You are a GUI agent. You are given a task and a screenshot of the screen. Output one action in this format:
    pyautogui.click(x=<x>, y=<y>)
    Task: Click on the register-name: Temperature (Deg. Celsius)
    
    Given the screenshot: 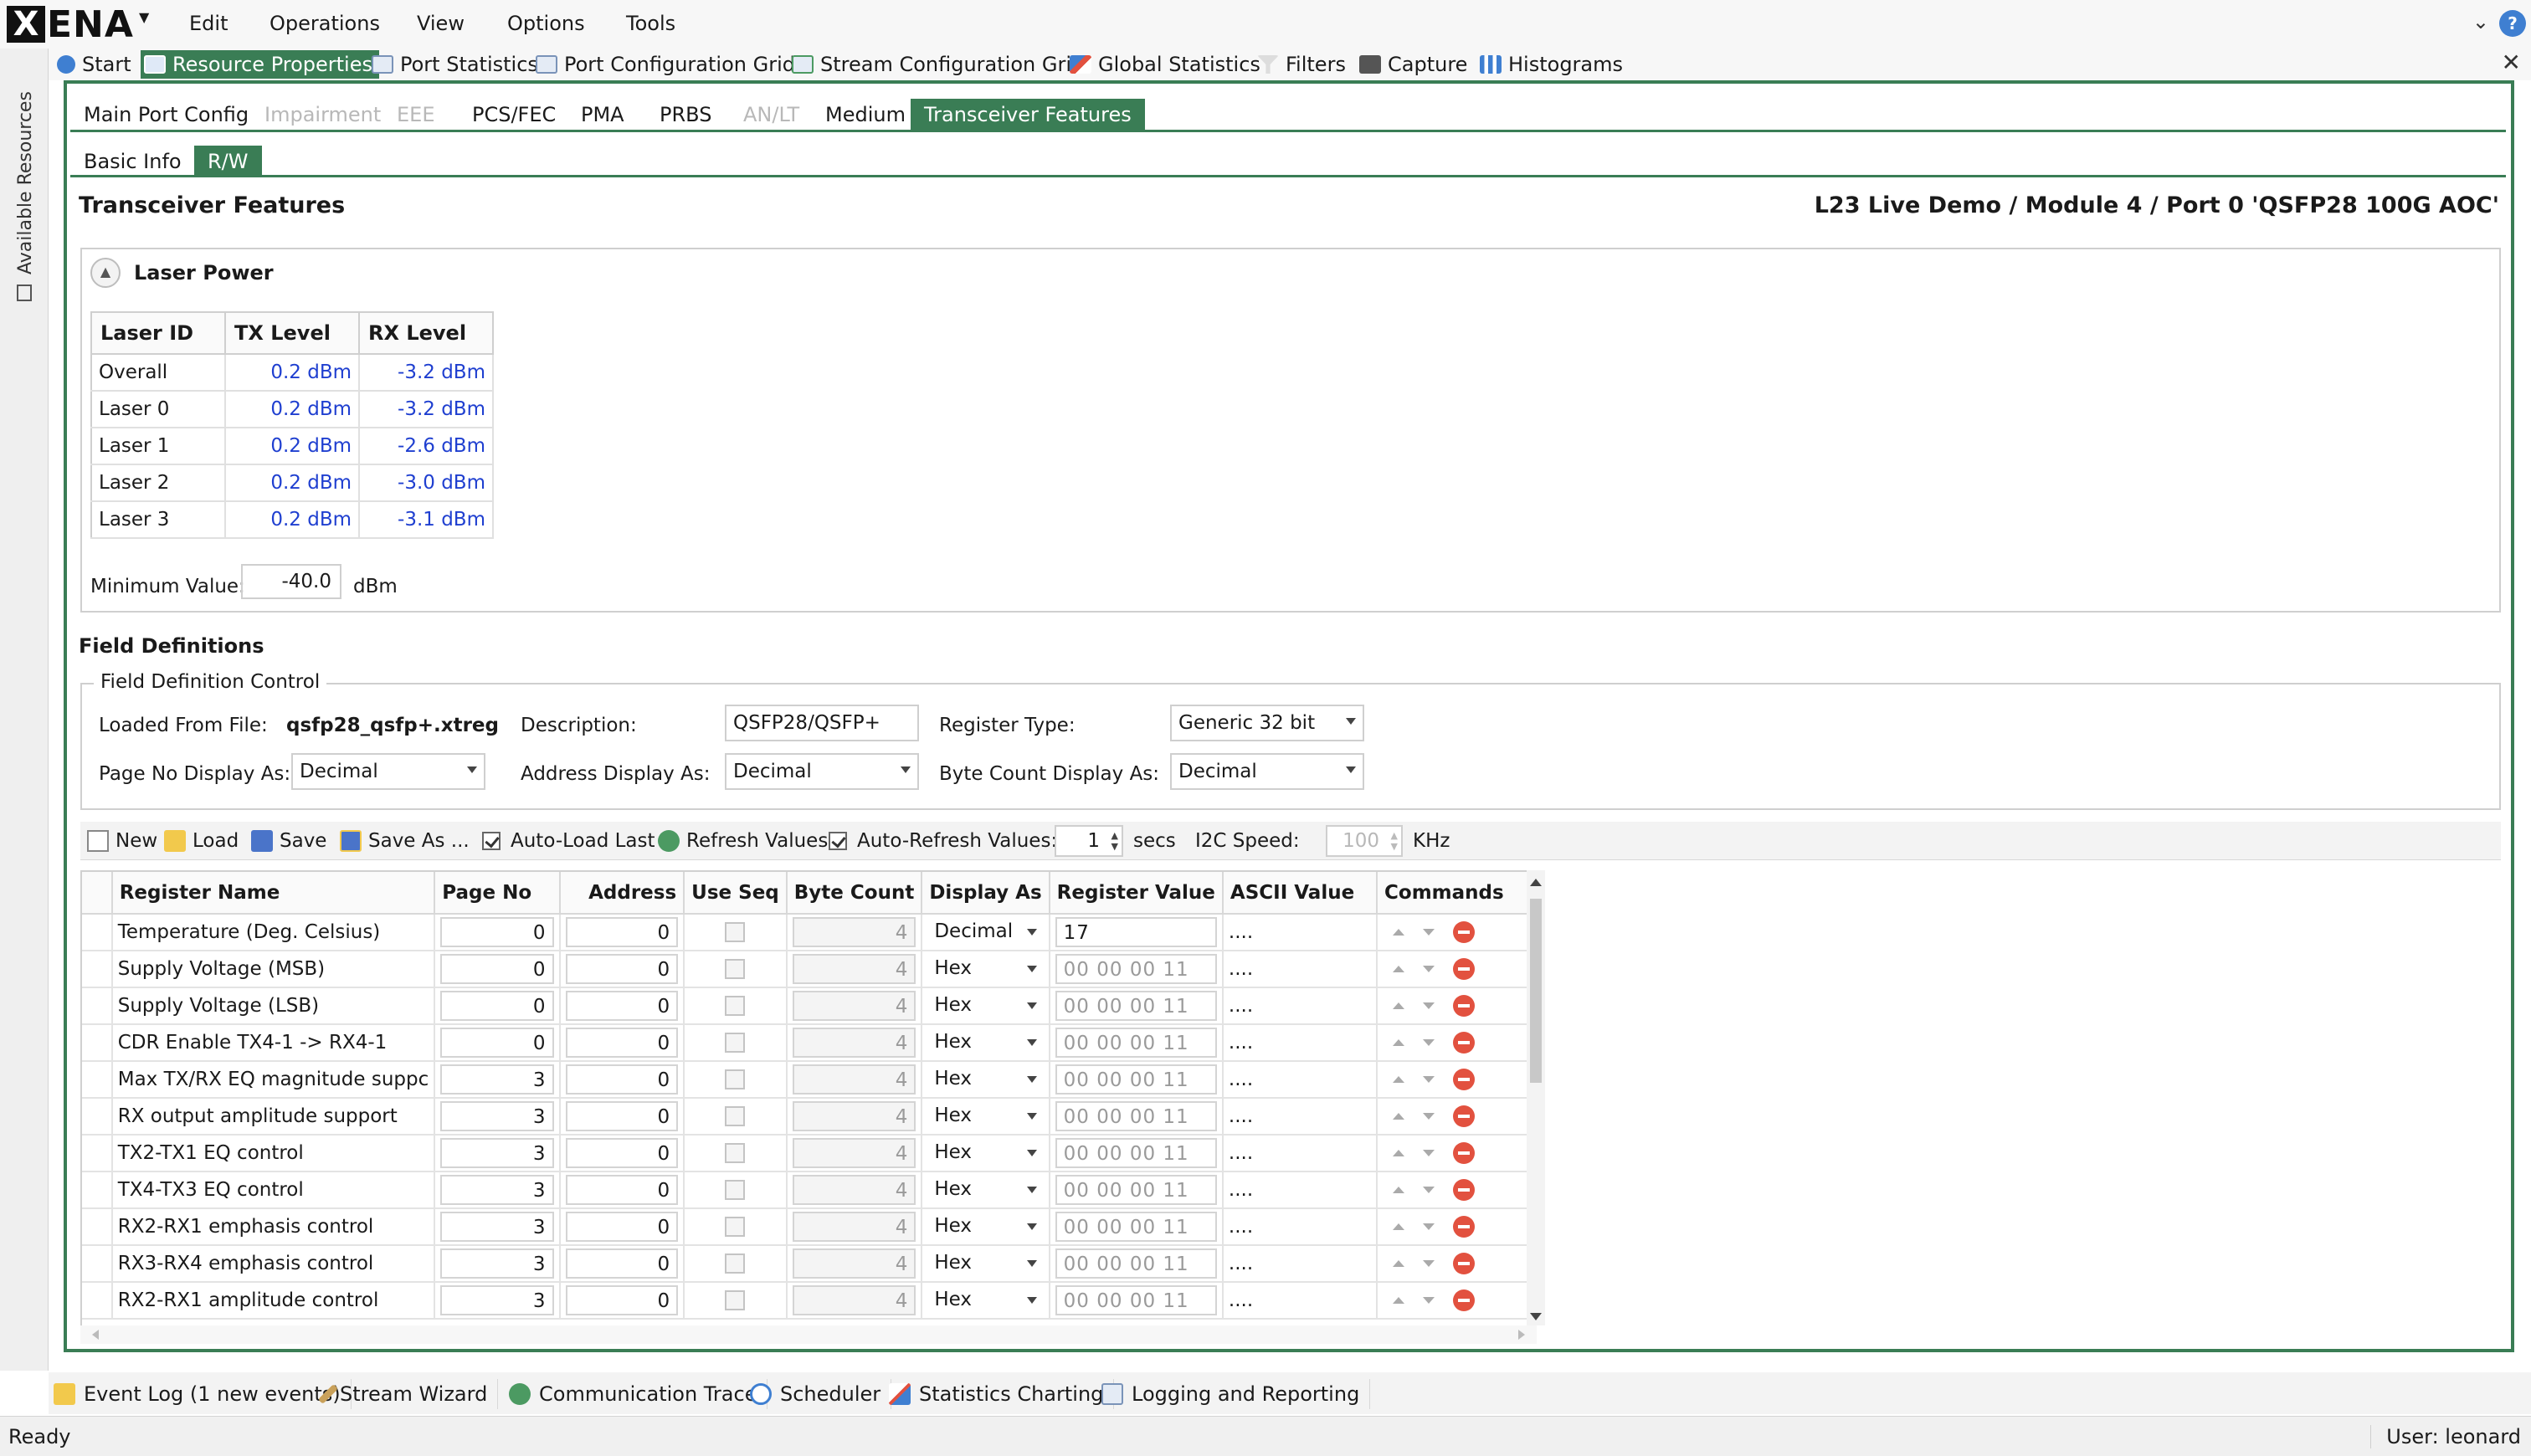 What is the action you would take?
    pyautogui.click(x=273, y=933)
    